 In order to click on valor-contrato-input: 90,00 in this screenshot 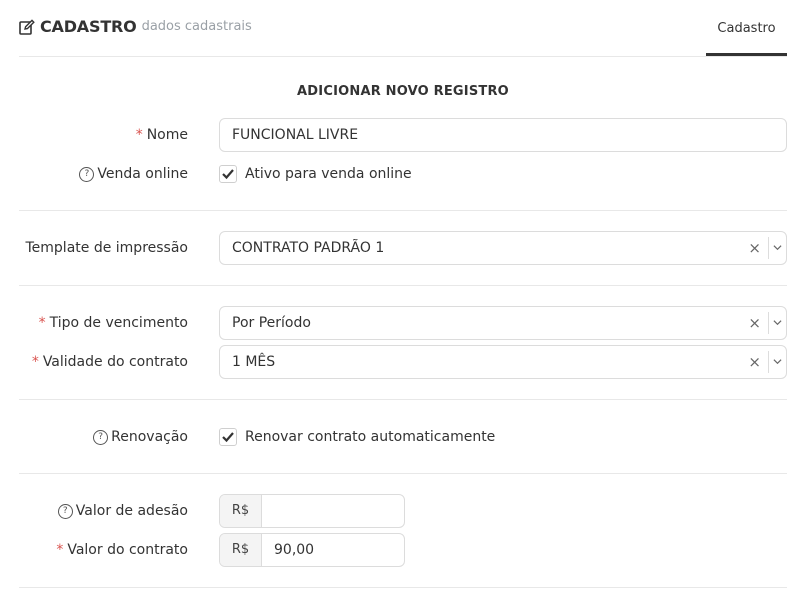, I will do `click(333, 550)`.